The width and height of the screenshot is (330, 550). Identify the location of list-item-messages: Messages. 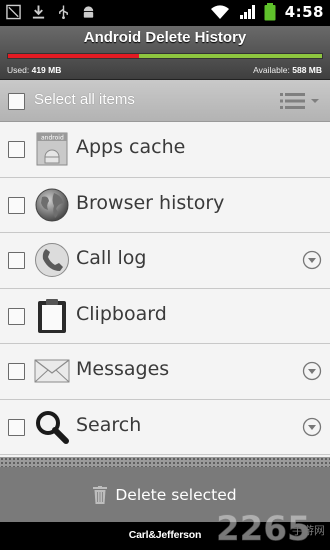
(165, 372).